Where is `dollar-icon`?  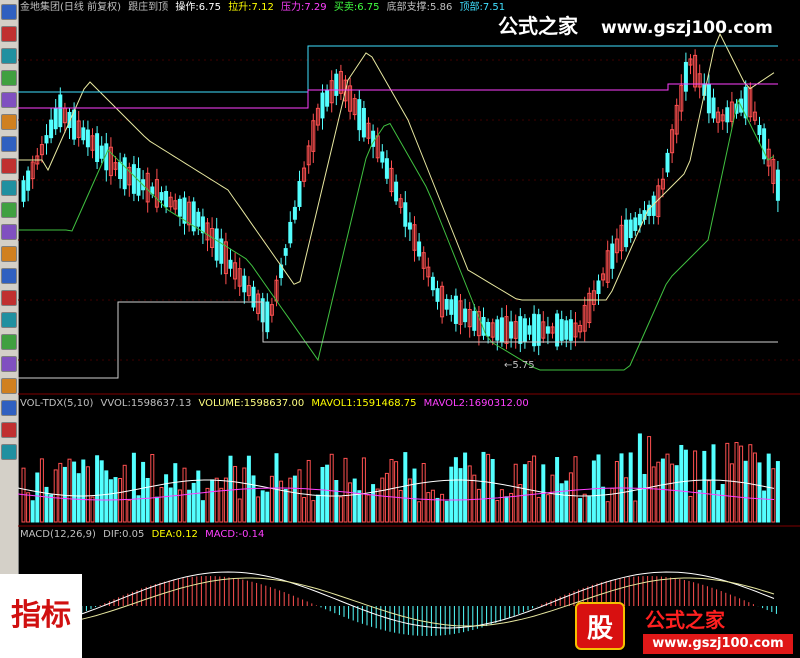 dollar-icon is located at coordinates (9, 342).